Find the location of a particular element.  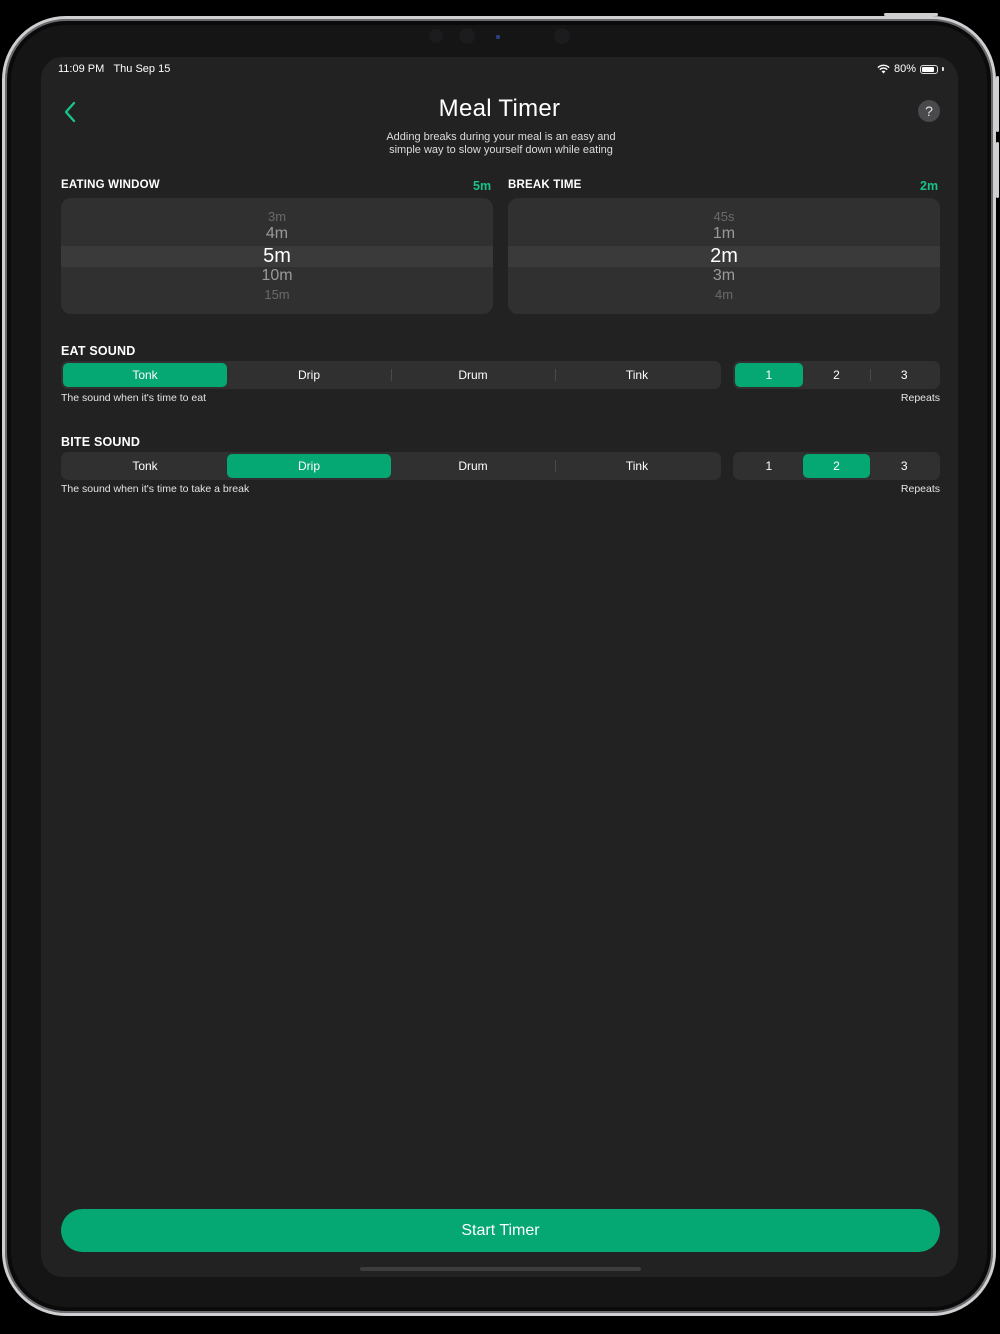

picker-option-selected: 2m is located at coordinates (724, 256).